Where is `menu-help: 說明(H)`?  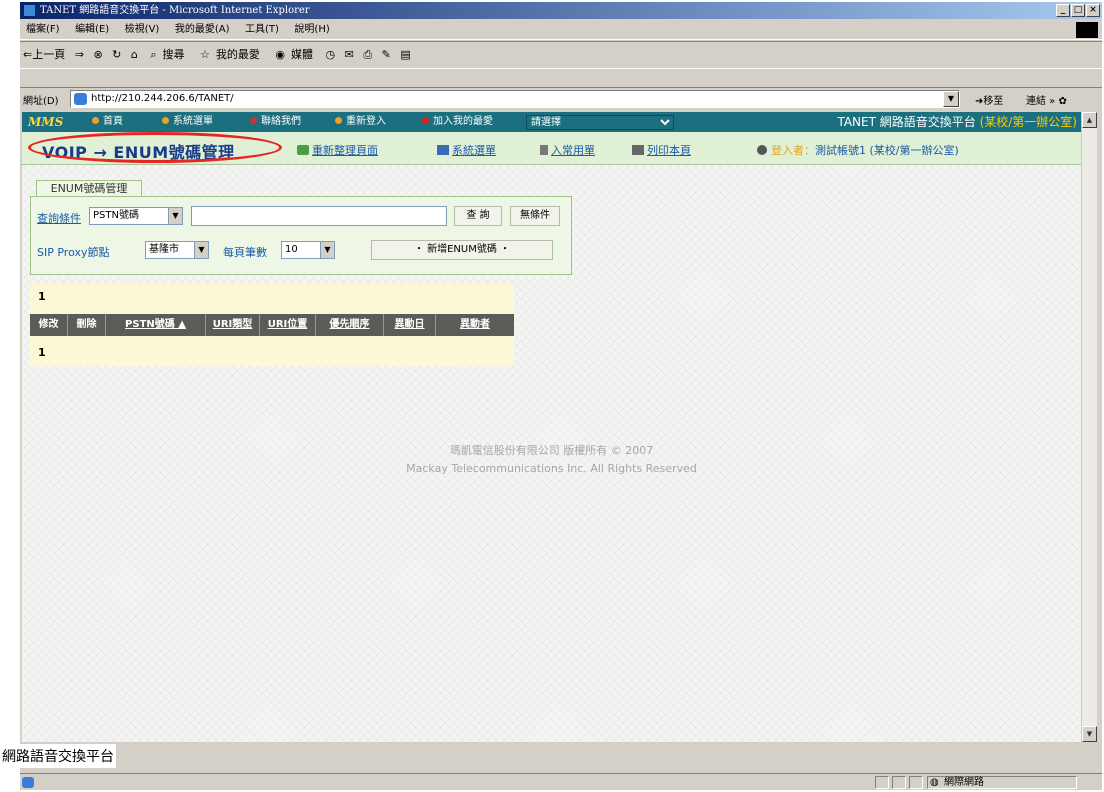 menu-help: 說明(H) is located at coordinates (311, 30).